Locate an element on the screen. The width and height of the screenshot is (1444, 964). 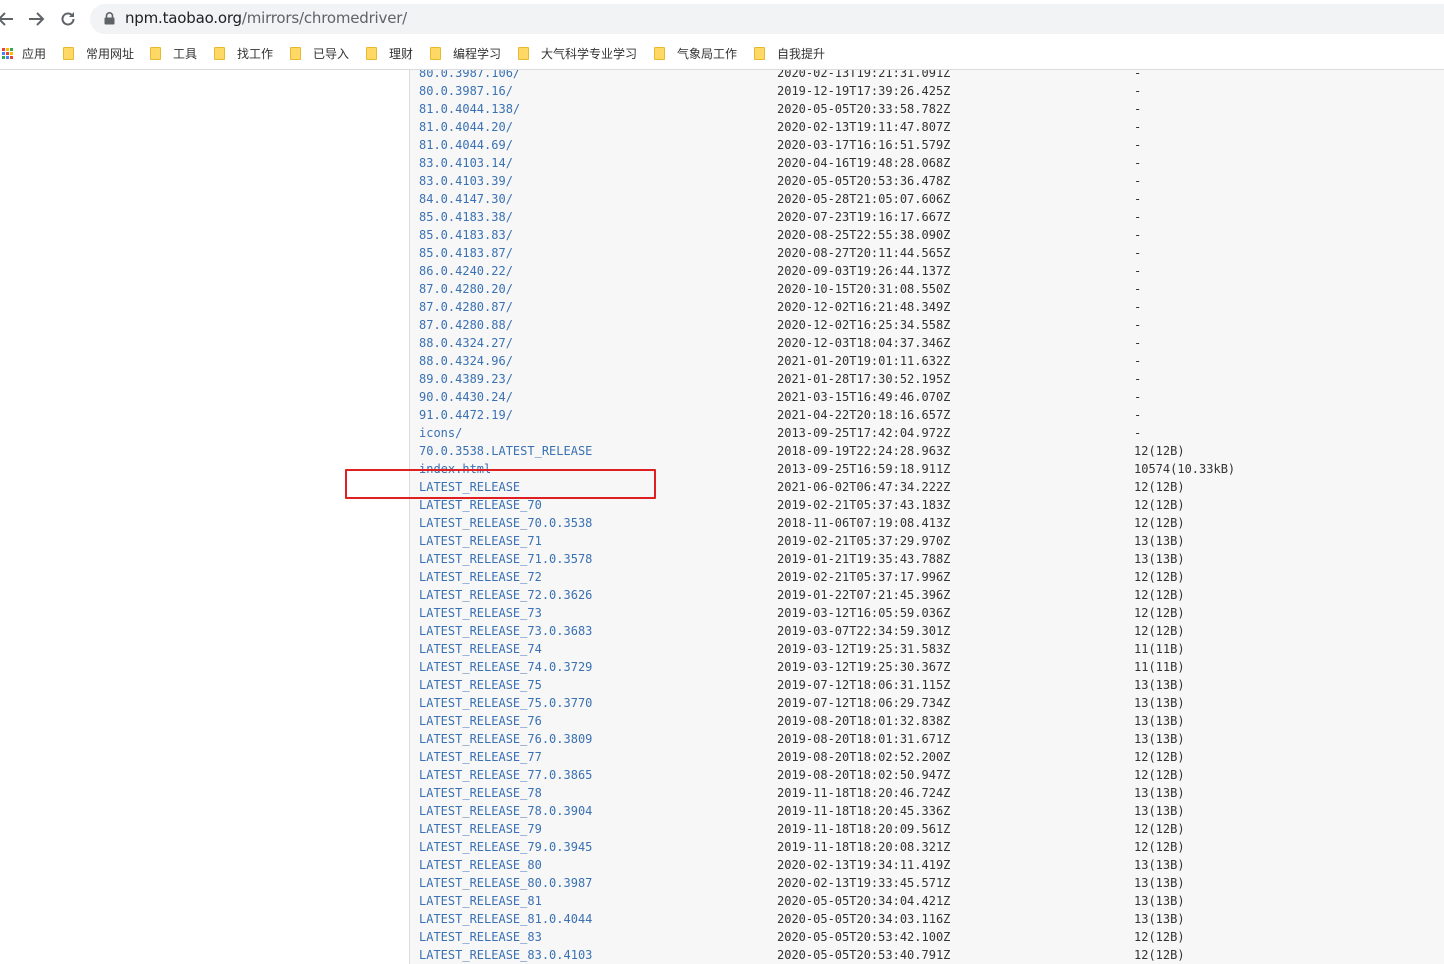
entry-link: 81.0.4044.138/ is located at coordinates (469, 109).